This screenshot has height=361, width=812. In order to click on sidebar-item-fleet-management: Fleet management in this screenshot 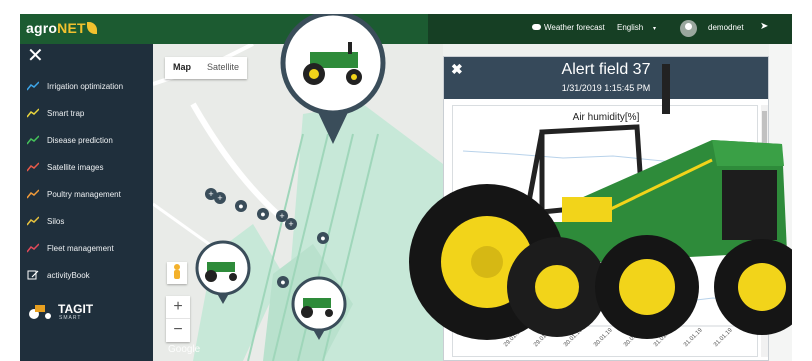, I will do `click(89, 248)`.